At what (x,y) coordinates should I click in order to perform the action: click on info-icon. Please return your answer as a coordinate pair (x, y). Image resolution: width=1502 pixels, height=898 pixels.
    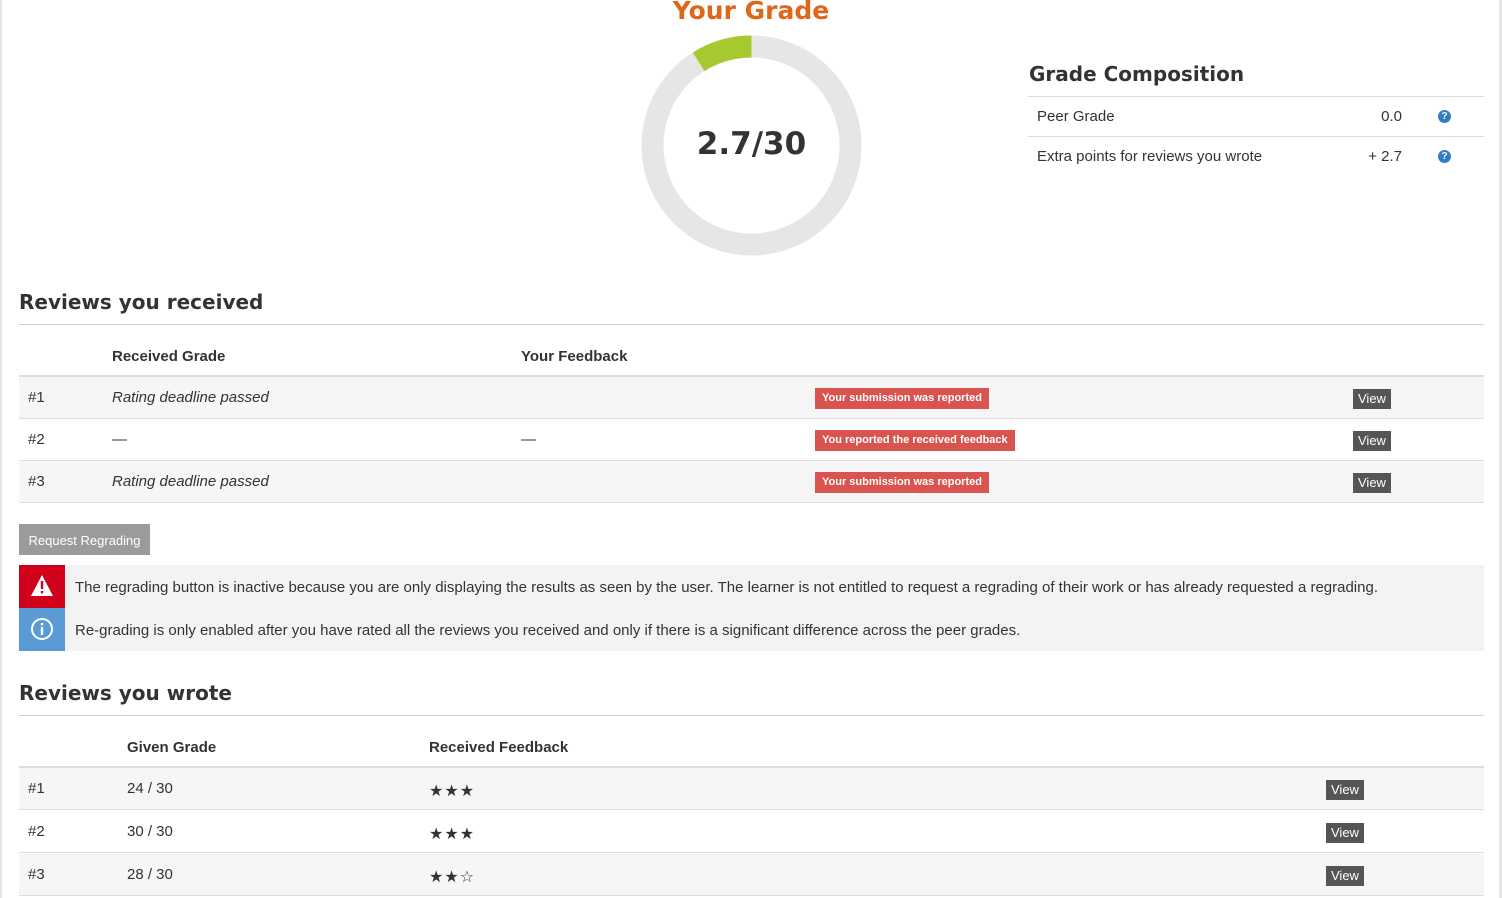
    Looking at the image, I should click on (42, 629).